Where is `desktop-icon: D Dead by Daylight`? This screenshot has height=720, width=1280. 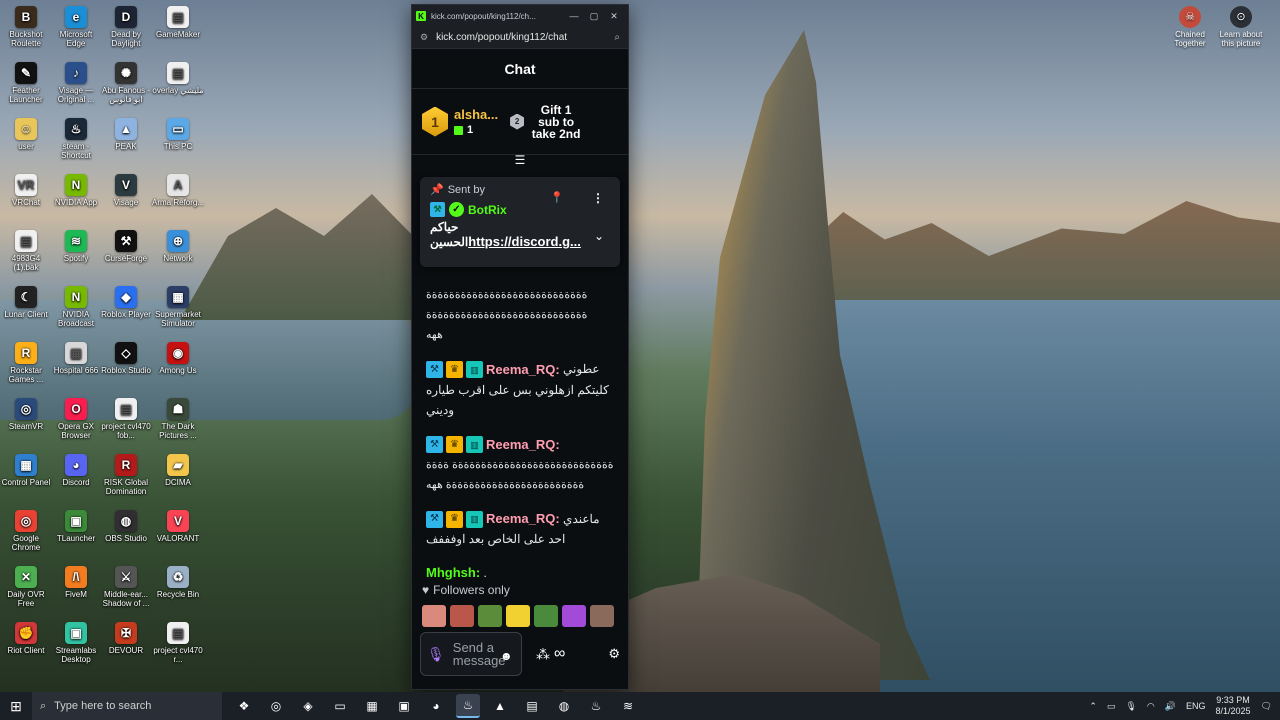 desktop-icon: D Dead by Daylight is located at coordinates (126, 27).